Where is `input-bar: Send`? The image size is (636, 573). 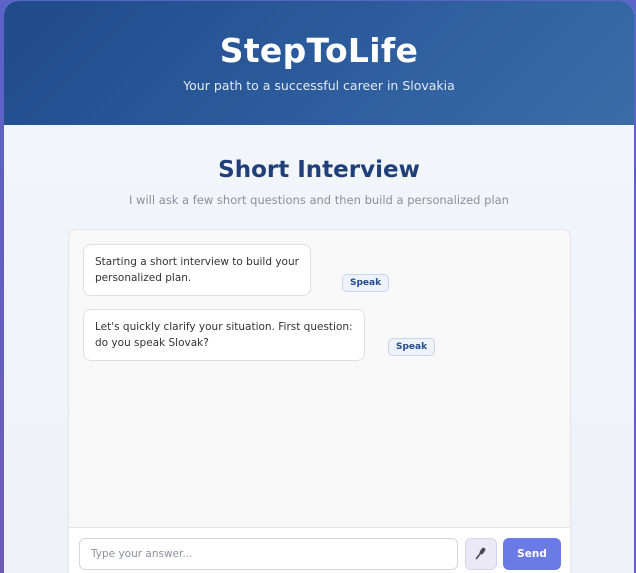
input-bar: Send is located at coordinates (319, 550).